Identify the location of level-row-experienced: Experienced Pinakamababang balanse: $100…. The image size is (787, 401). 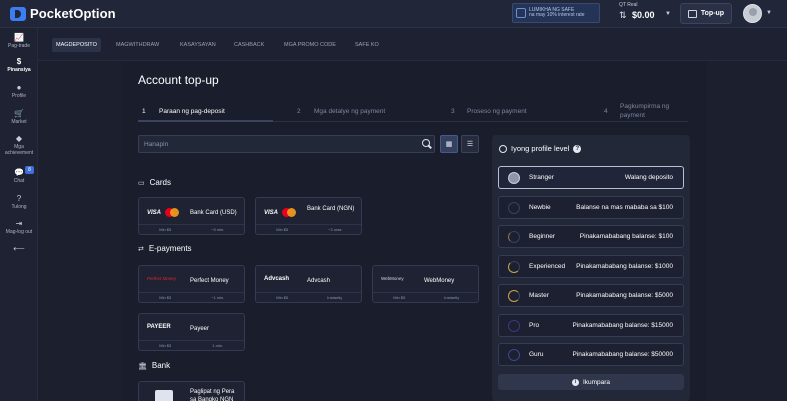
(591, 266).